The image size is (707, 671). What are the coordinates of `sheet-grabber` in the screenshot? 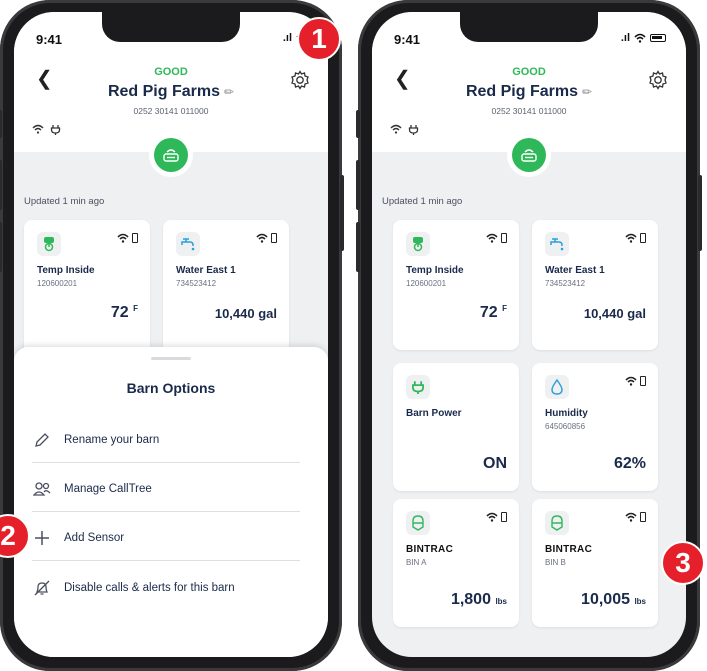 It's located at (171, 358).